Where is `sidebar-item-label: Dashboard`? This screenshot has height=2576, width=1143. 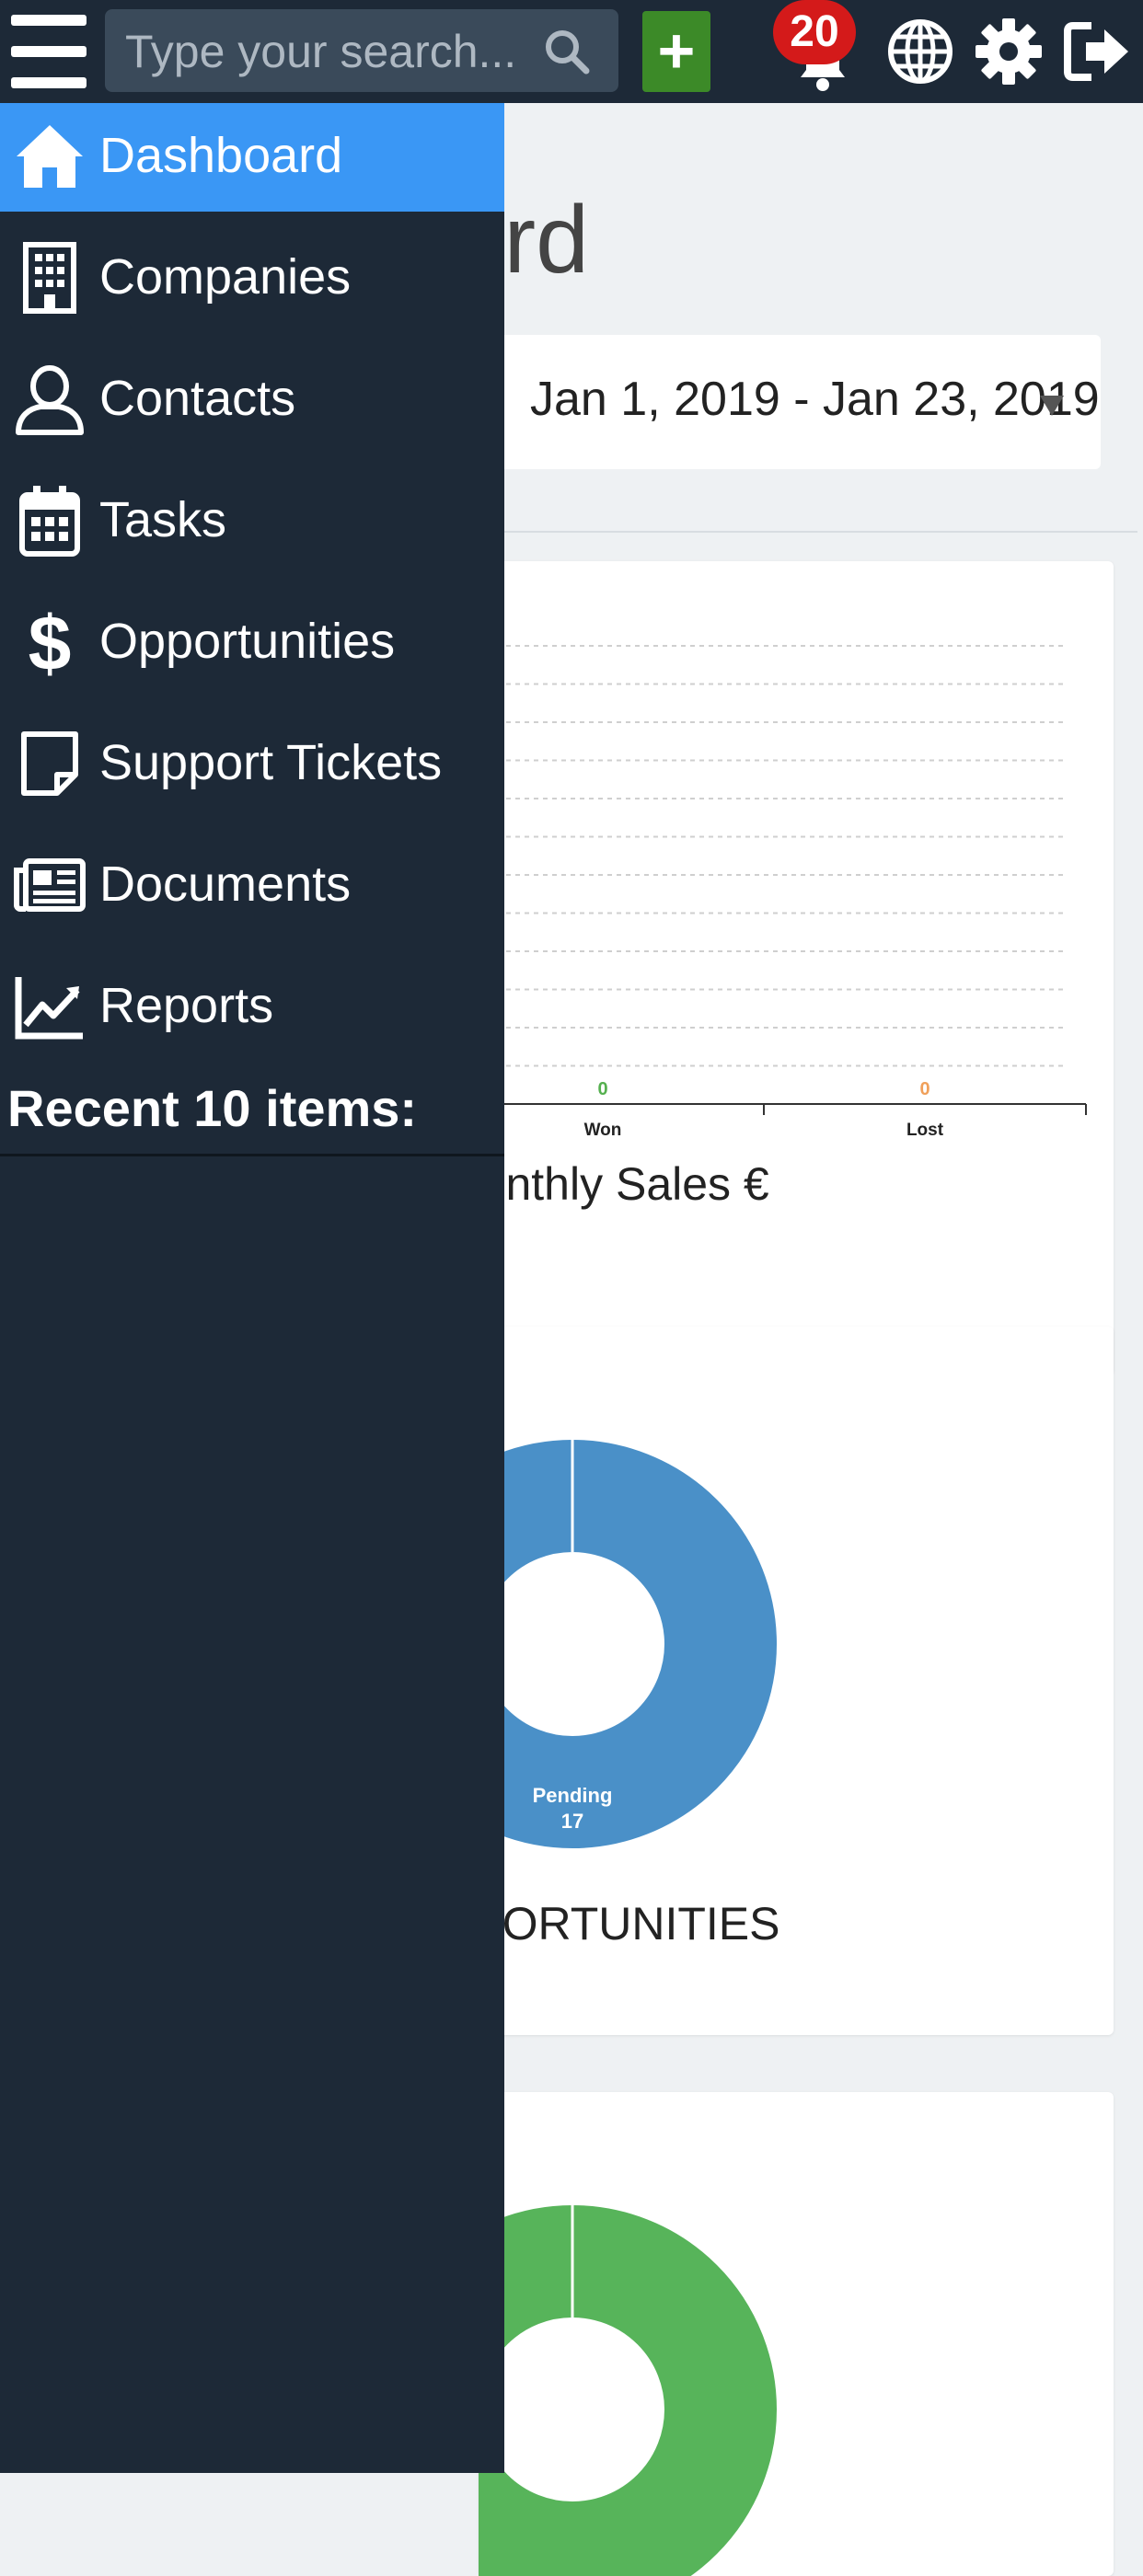 sidebar-item-label: Dashboard is located at coordinates (221, 155).